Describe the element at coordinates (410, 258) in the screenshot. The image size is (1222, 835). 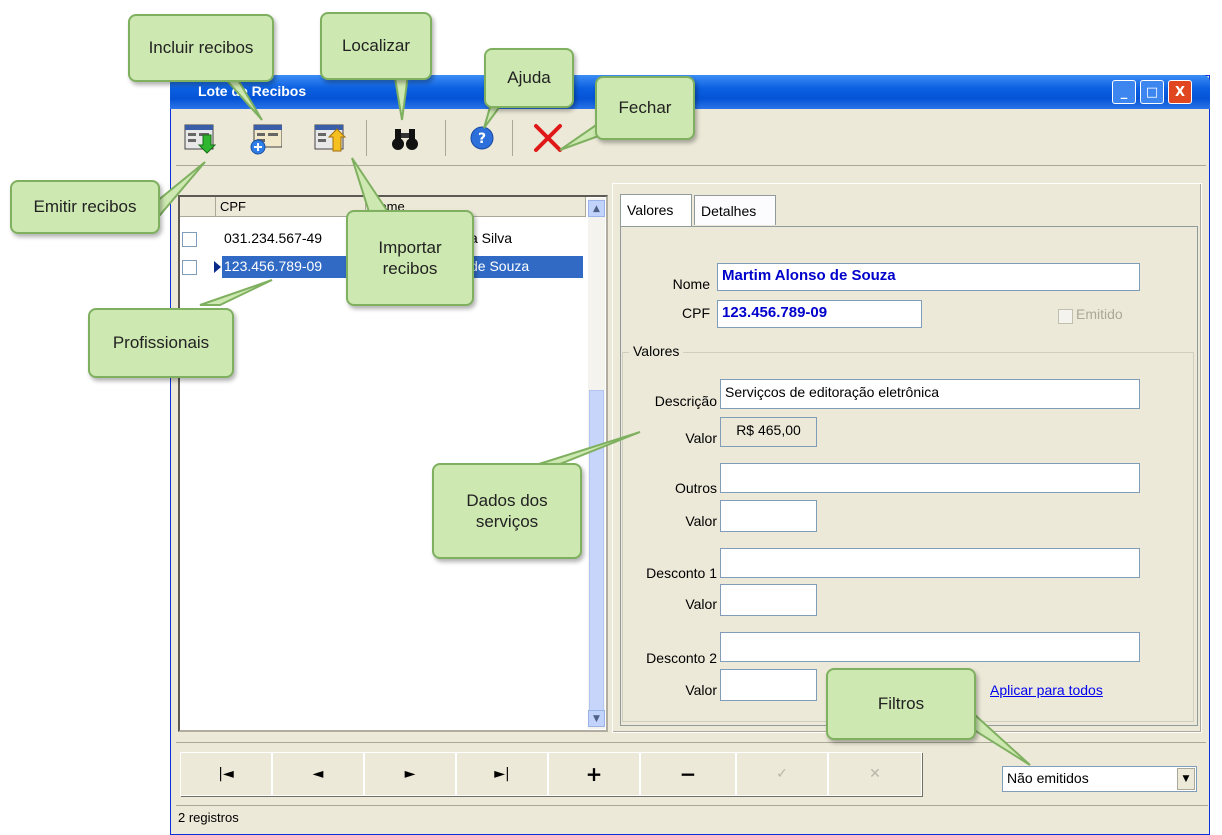
I see `callout-importar: Importar recibos` at that location.